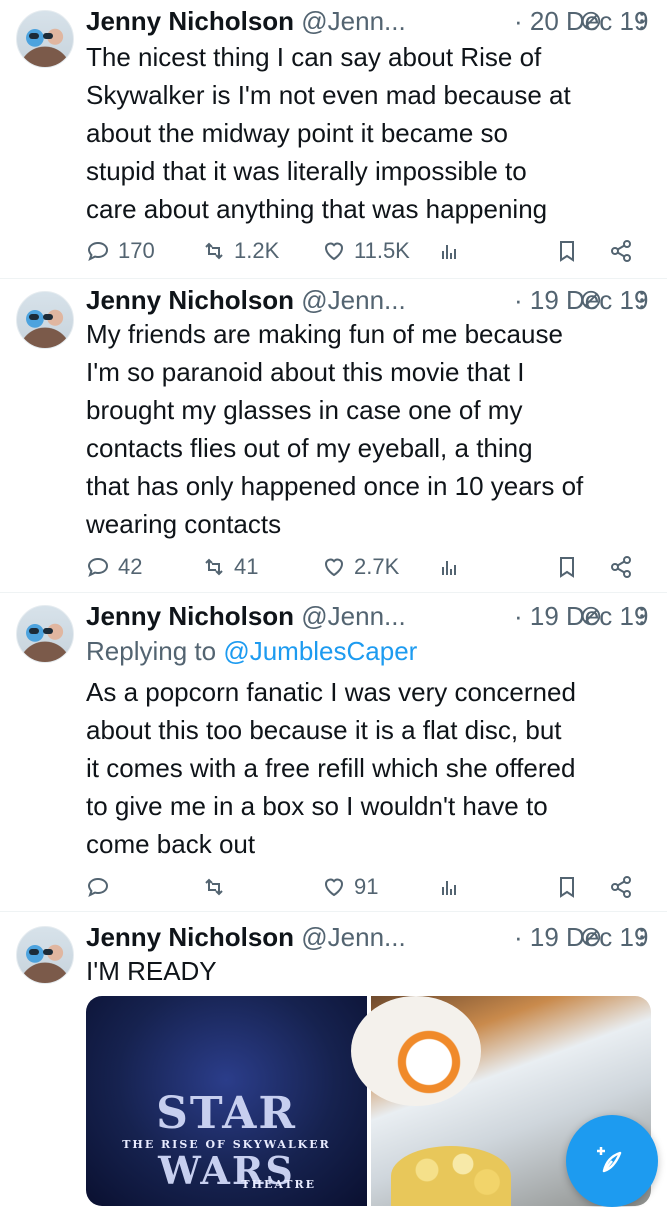  I want to click on replying-to: Replying to @JumblesCaper, so click(251, 651).